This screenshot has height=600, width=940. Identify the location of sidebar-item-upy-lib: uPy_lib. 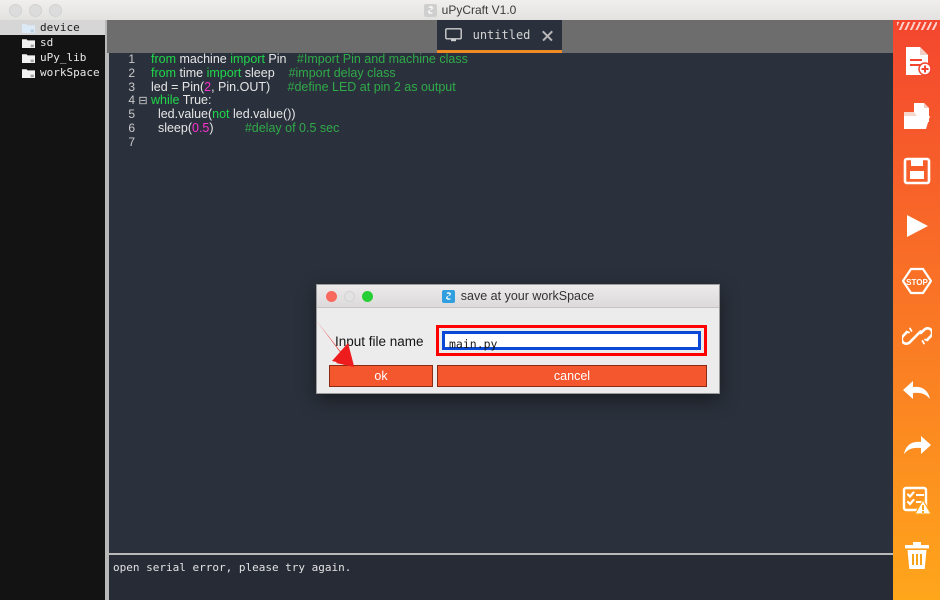
(52, 57).